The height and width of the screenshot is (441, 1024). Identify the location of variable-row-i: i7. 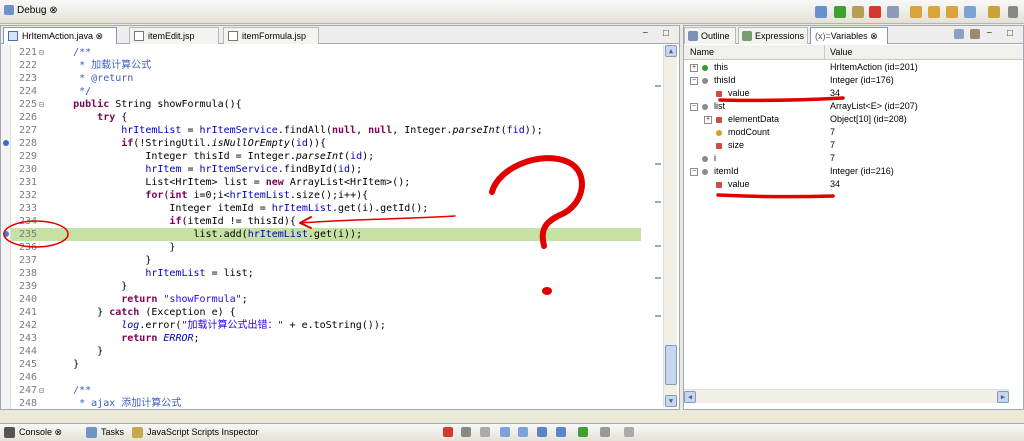
(853, 158).